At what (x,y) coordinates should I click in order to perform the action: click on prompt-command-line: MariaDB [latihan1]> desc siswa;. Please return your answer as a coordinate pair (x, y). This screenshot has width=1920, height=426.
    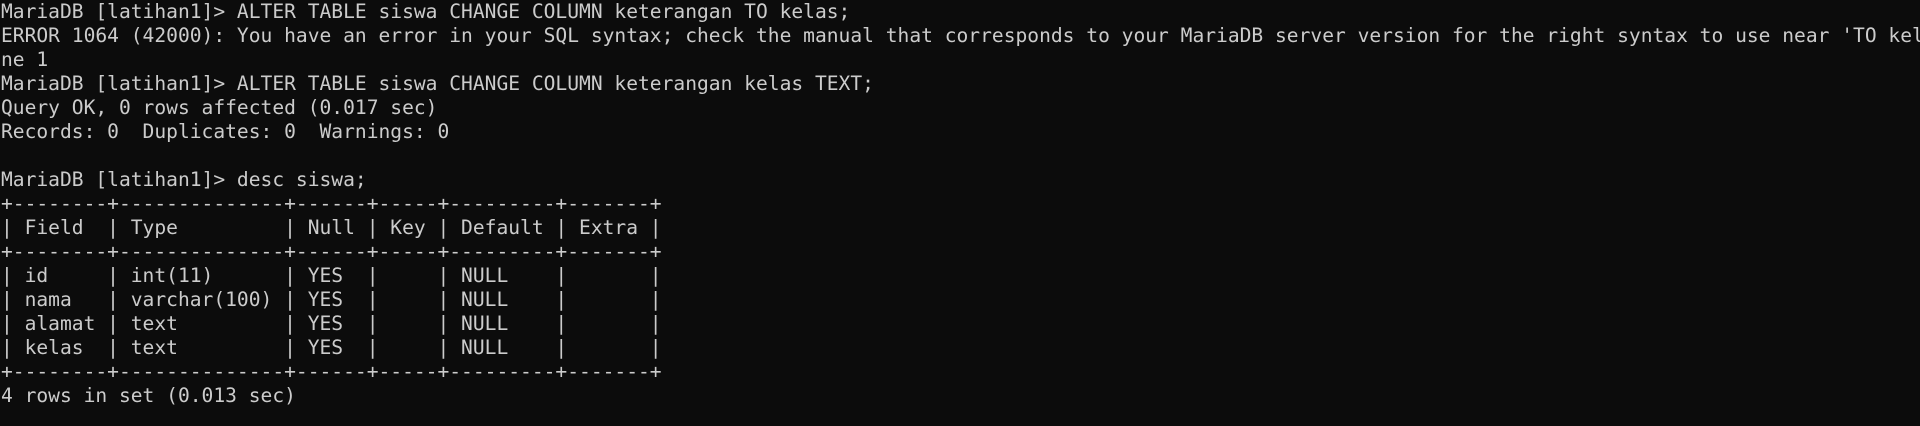
    Looking at the image, I should click on (184, 179).